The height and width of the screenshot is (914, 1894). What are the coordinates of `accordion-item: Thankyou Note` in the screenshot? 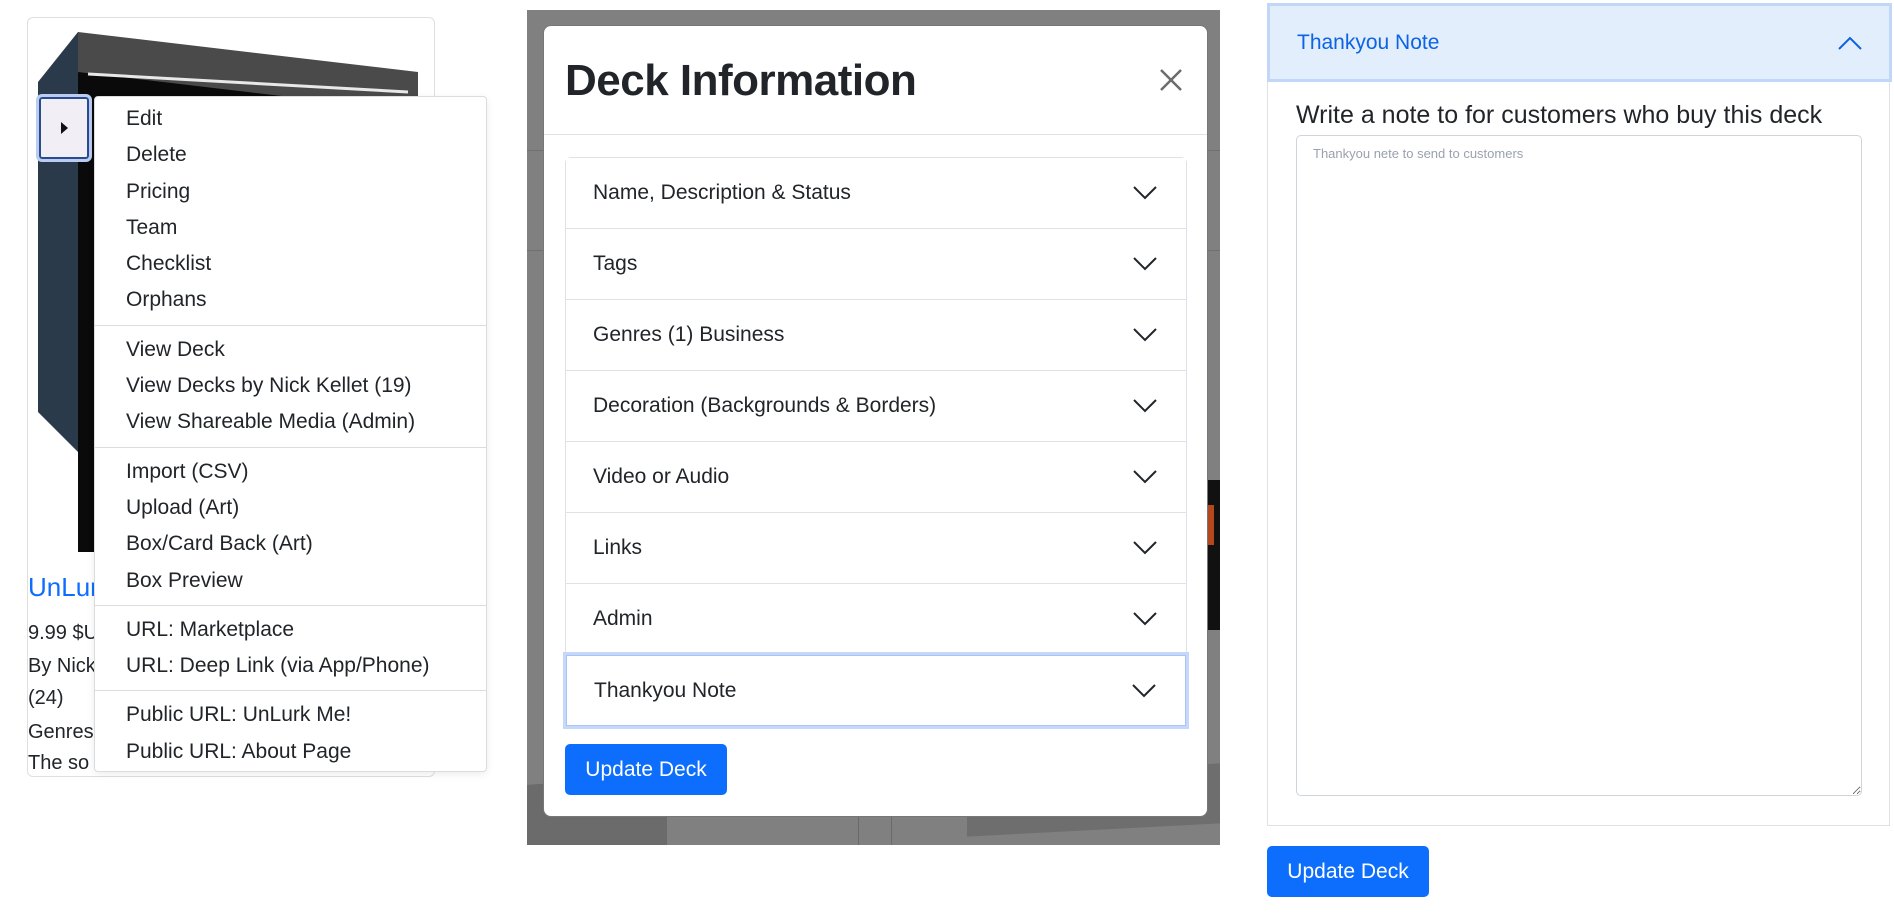 It's located at (876, 690).